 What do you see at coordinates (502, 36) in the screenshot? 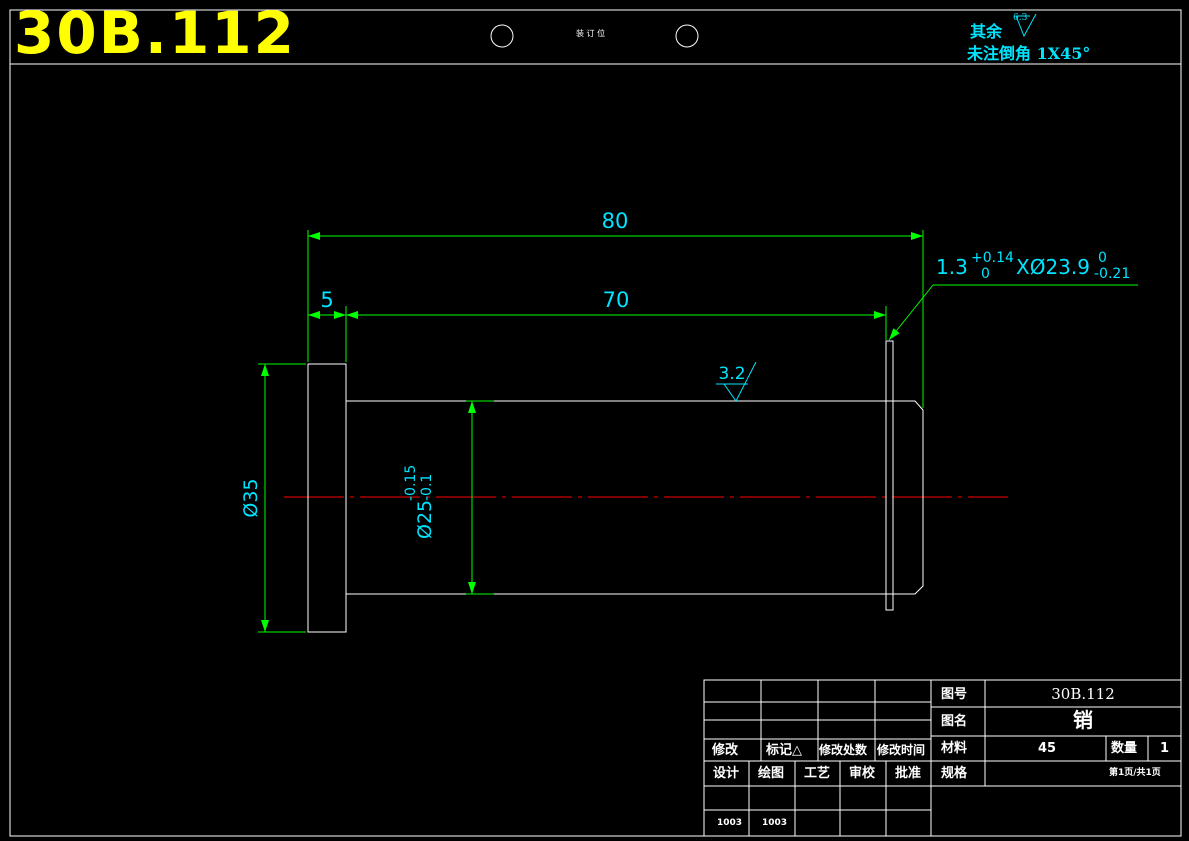
I see `binding-hole-left` at bounding box center [502, 36].